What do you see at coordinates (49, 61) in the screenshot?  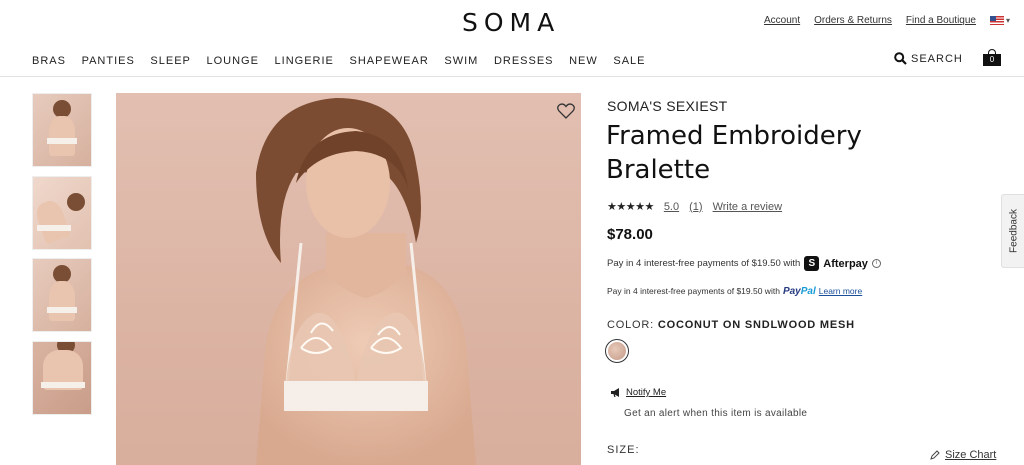 I see `nav-item-bras: BRAS` at bounding box center [49, 61].